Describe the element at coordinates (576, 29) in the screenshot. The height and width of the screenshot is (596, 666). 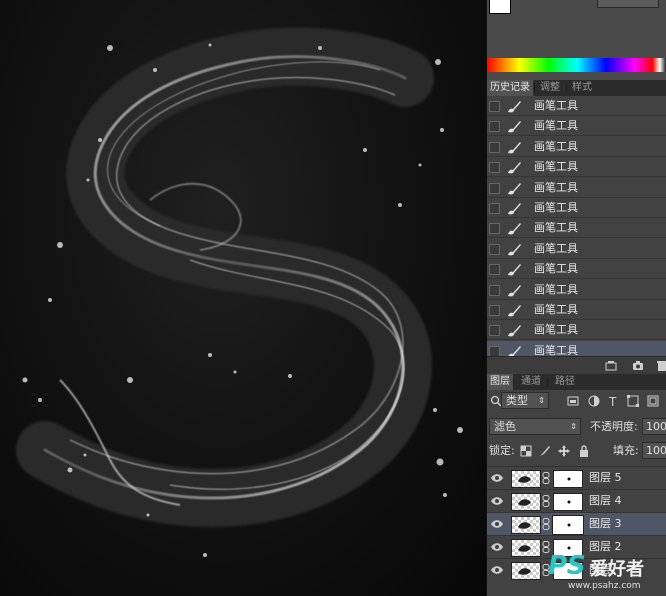
I see `color-panel` at that location.